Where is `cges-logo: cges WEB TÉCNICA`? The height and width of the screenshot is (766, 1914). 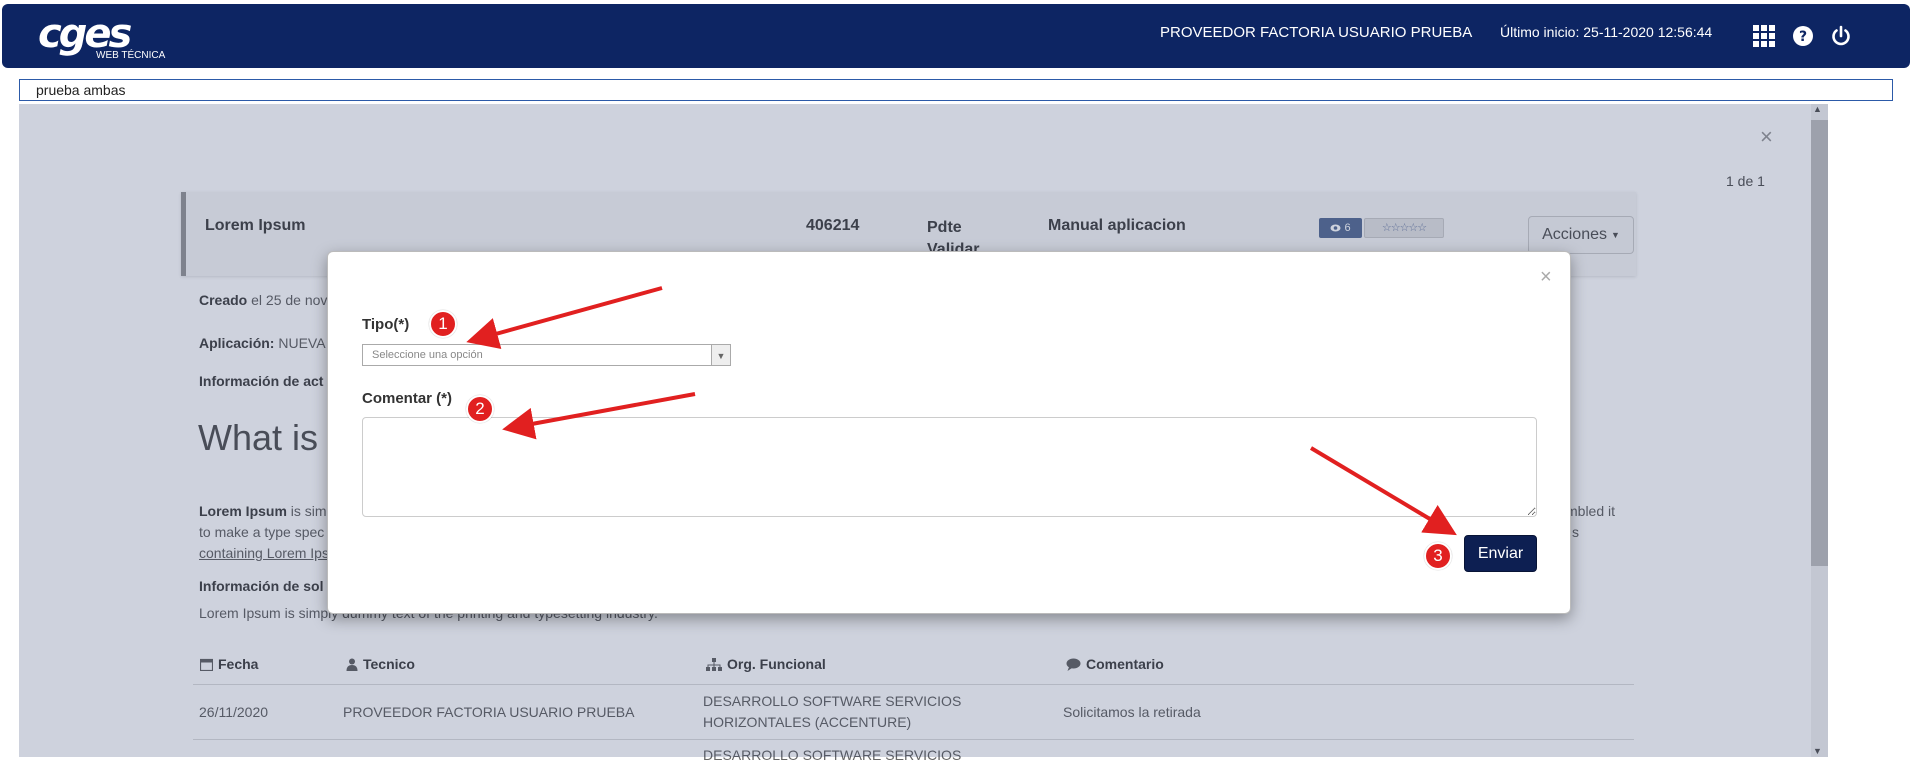 cges-logo: cges WEB TÉCNICA is located at coordinates (101, 36).